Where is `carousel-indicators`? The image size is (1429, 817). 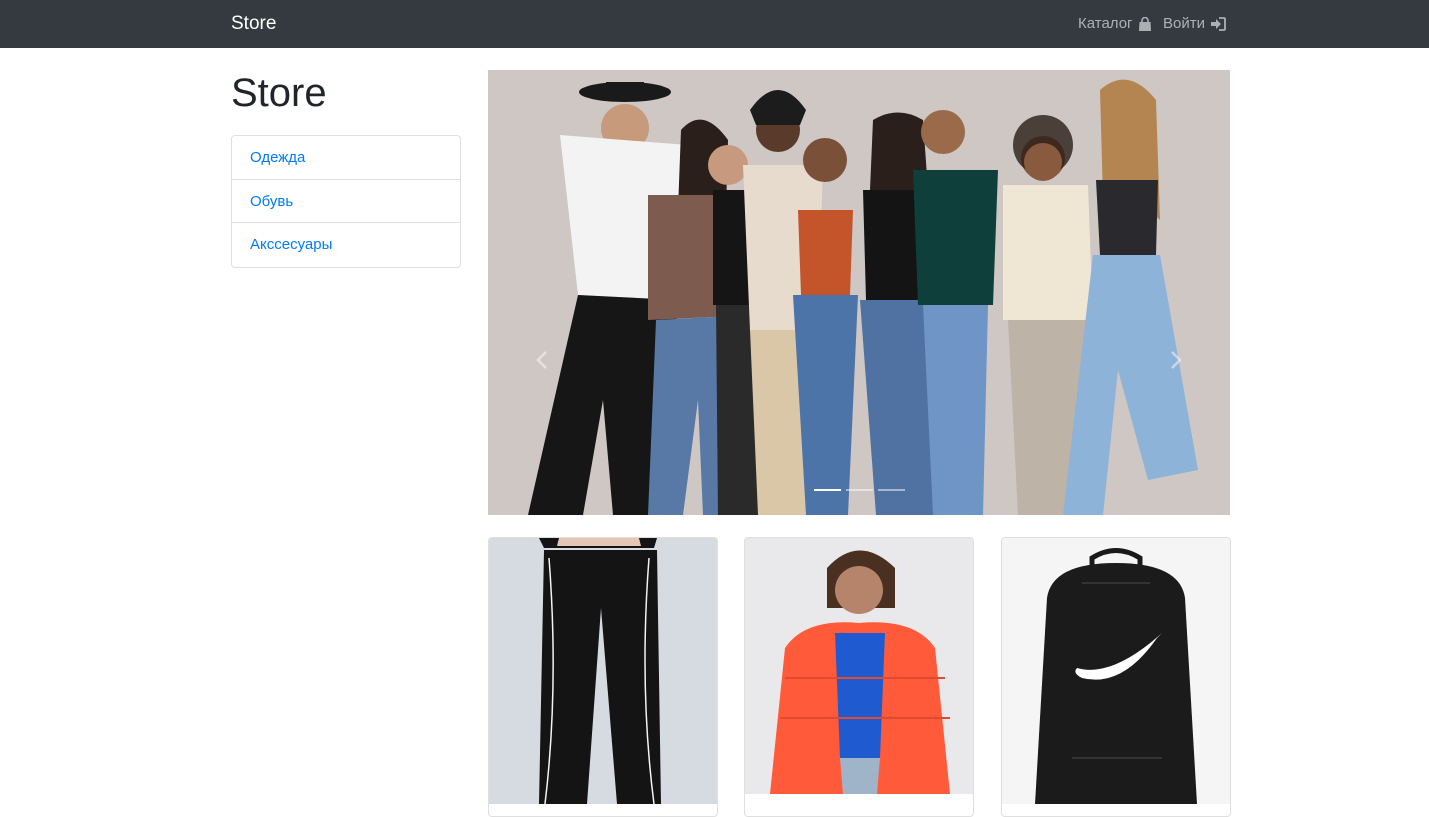
carousel-indicators is located at coordinates (859, 490).